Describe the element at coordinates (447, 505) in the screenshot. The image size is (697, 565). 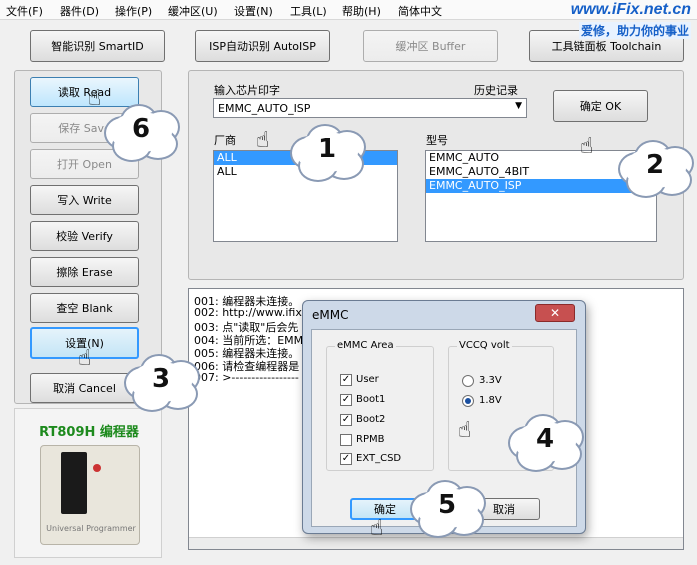
I see `callout-number: 5` at that location.